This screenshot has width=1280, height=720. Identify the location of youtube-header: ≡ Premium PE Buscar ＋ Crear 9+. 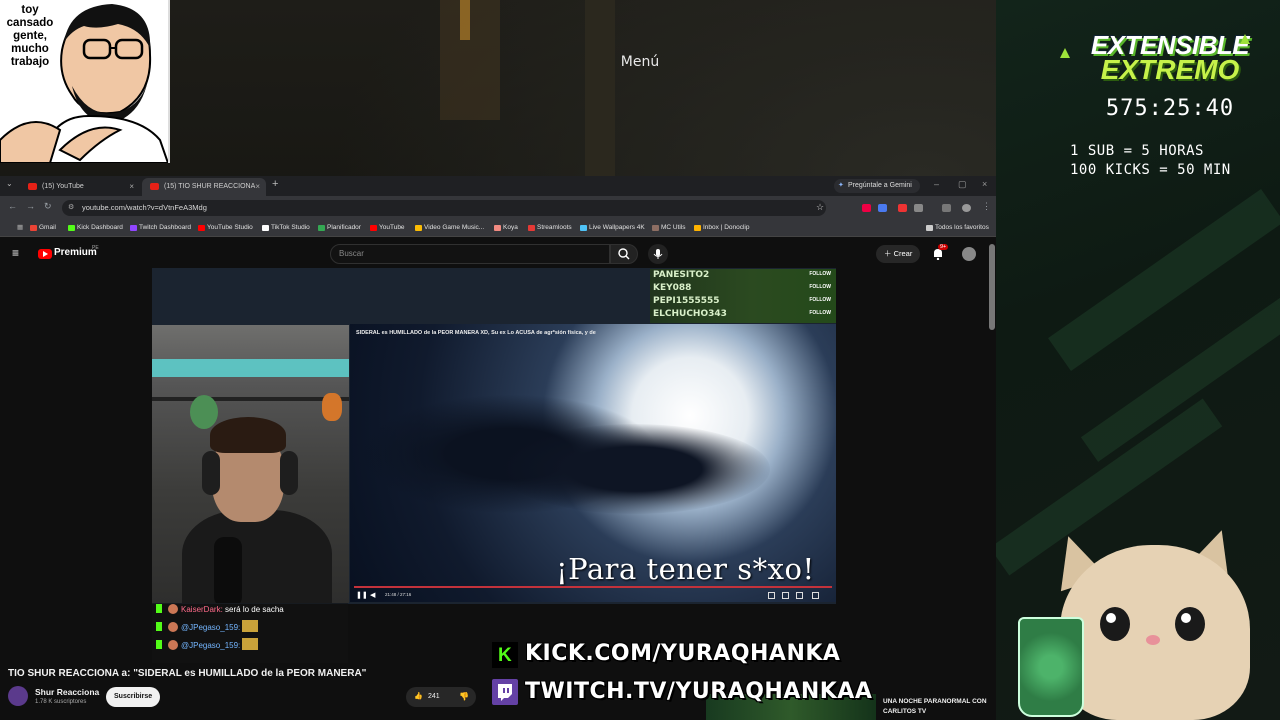
(498, 254).